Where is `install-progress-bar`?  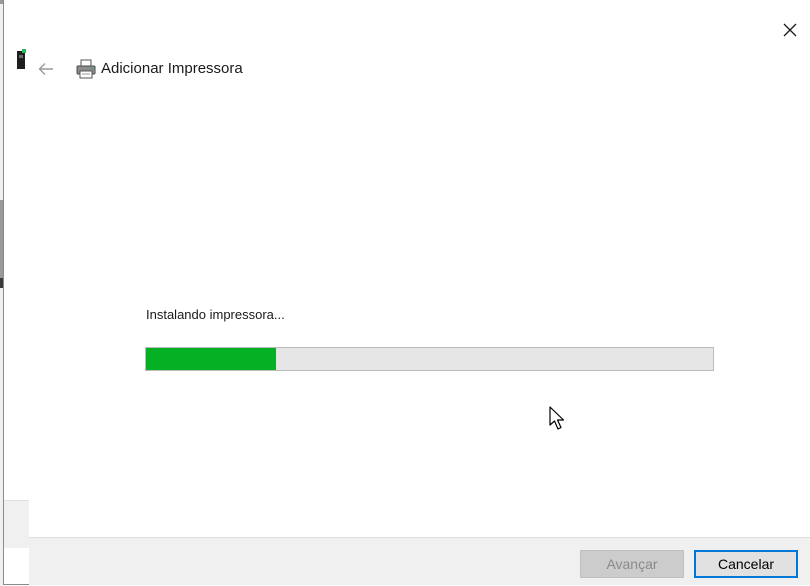 install-progress-bar is located at coordinates (429, 359).